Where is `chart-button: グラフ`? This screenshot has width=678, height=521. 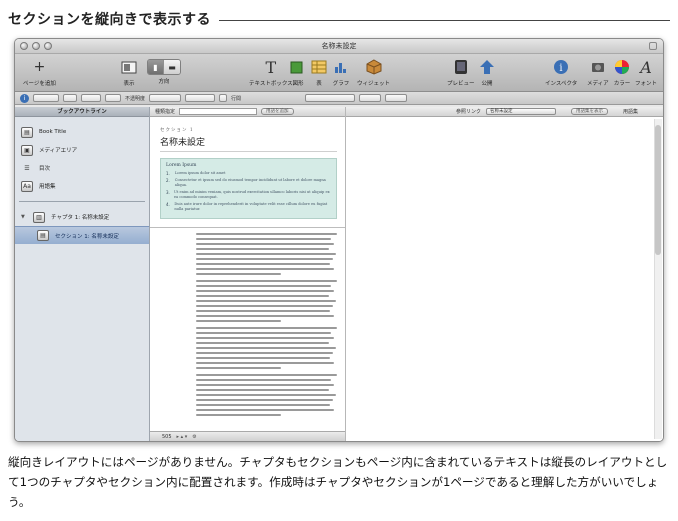 chart-button: グラフ is located at coordinates (341, 72).